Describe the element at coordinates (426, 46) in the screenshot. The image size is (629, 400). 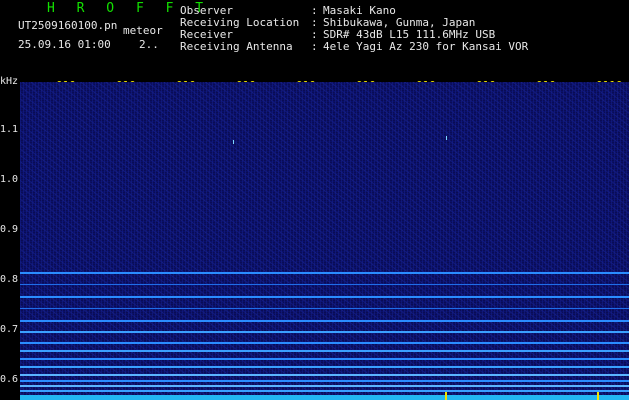
I see `info-value: 4ele Yagi Az 230 for Kansai VOR` at that location.